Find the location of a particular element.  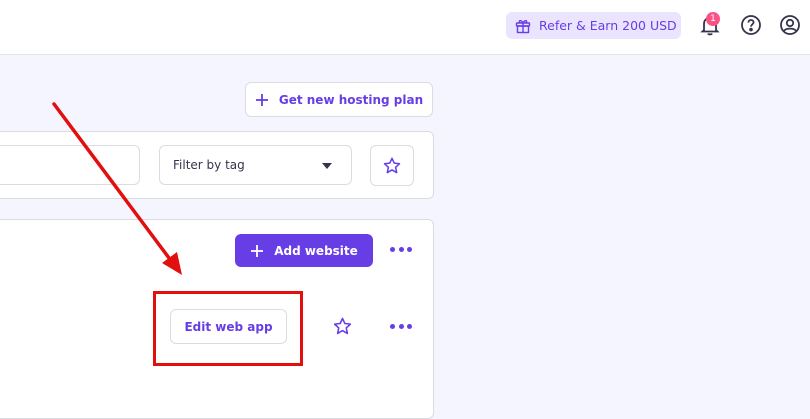

get-new-hosting-plan-label: Get new hosting plan is located at coordinates (351, 99).